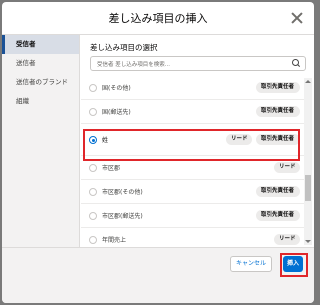  Describe the element at coordinates (40, 101) in the screenshot. I see `sidebar-item-organization: 組織` at that location.